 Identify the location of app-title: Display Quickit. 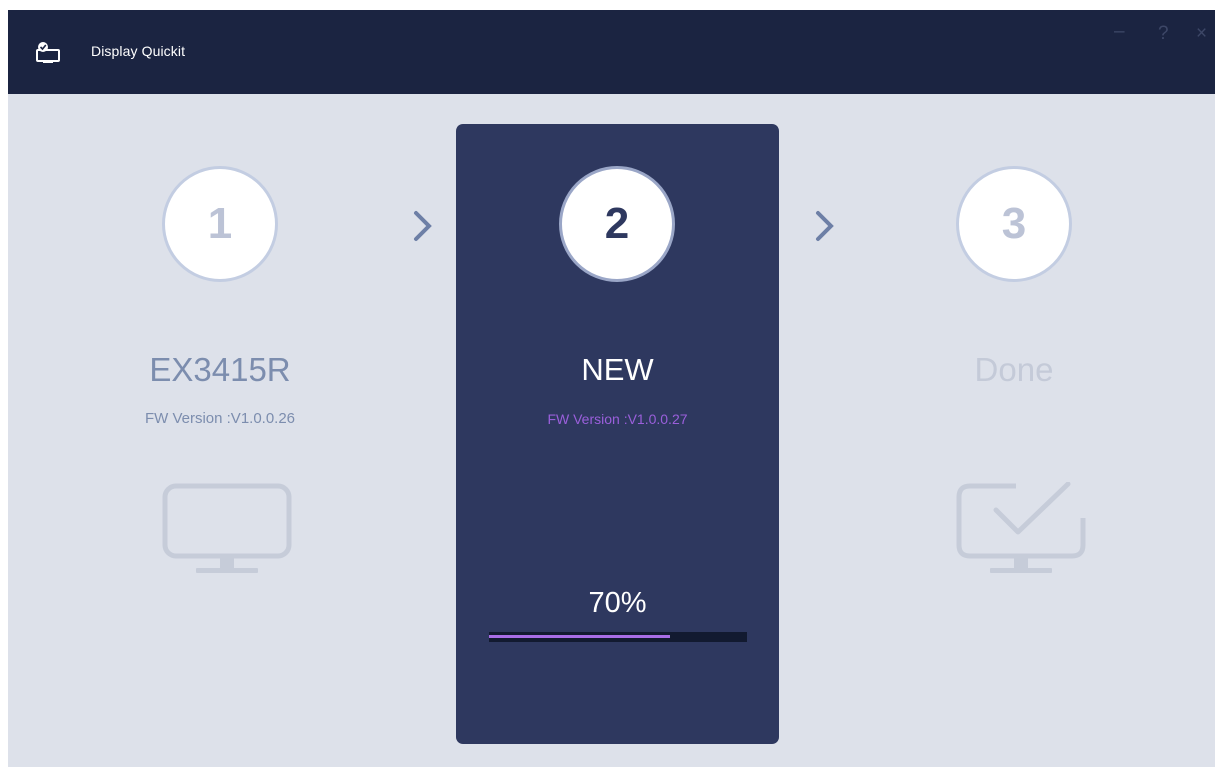
(138, 51).